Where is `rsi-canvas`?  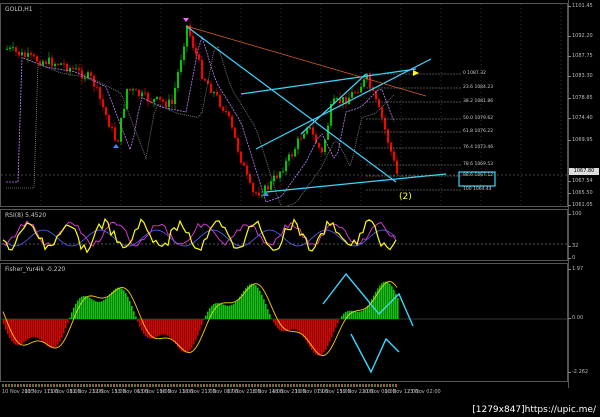
rsi-canvas is located at coordinates (284, 235).